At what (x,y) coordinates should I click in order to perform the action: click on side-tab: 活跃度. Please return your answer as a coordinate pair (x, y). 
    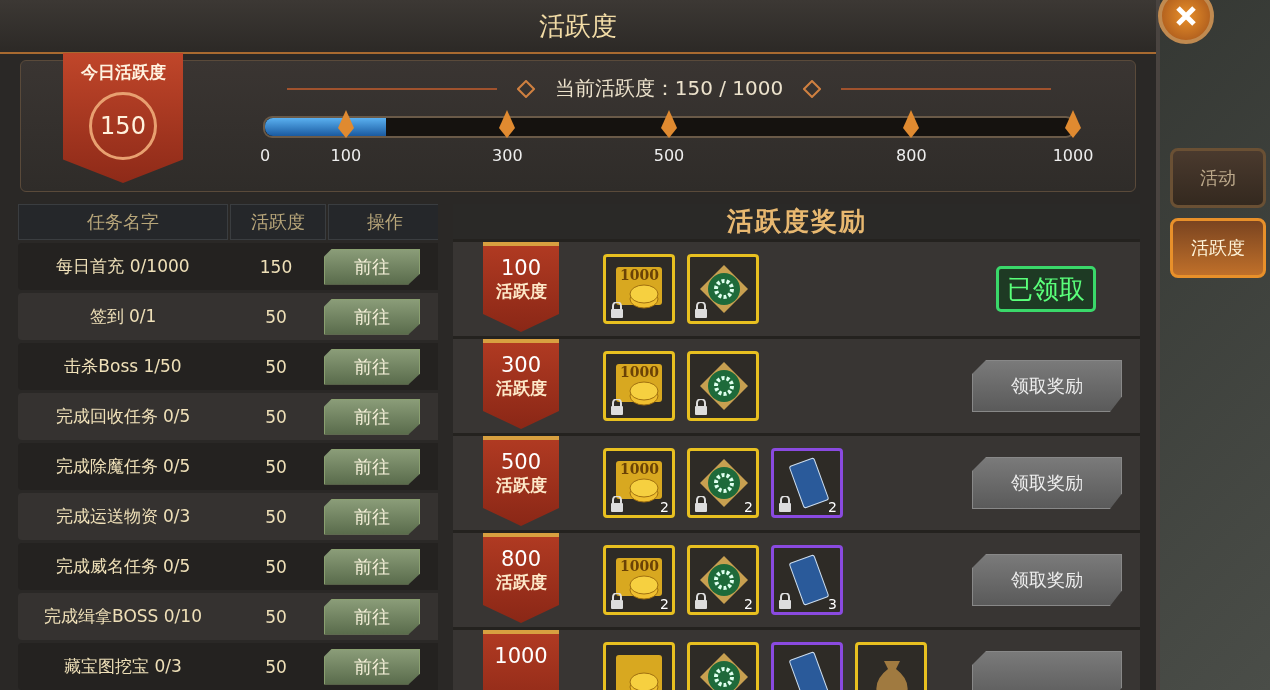
    Looking at the image, I should click on (1218, 248).